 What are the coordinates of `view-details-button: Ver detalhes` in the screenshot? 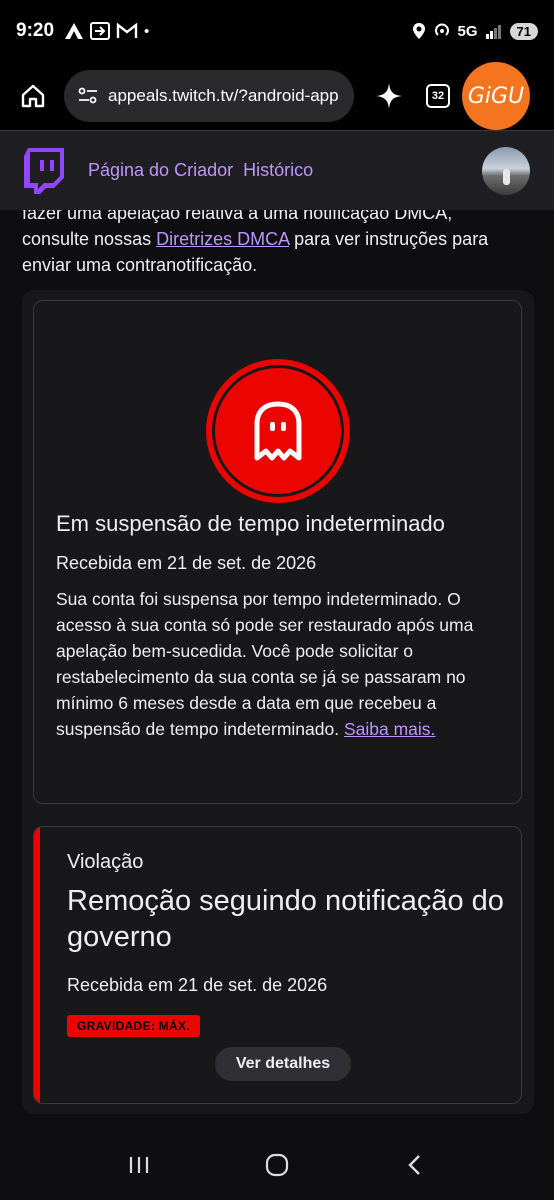 It's located at (283, 1064).